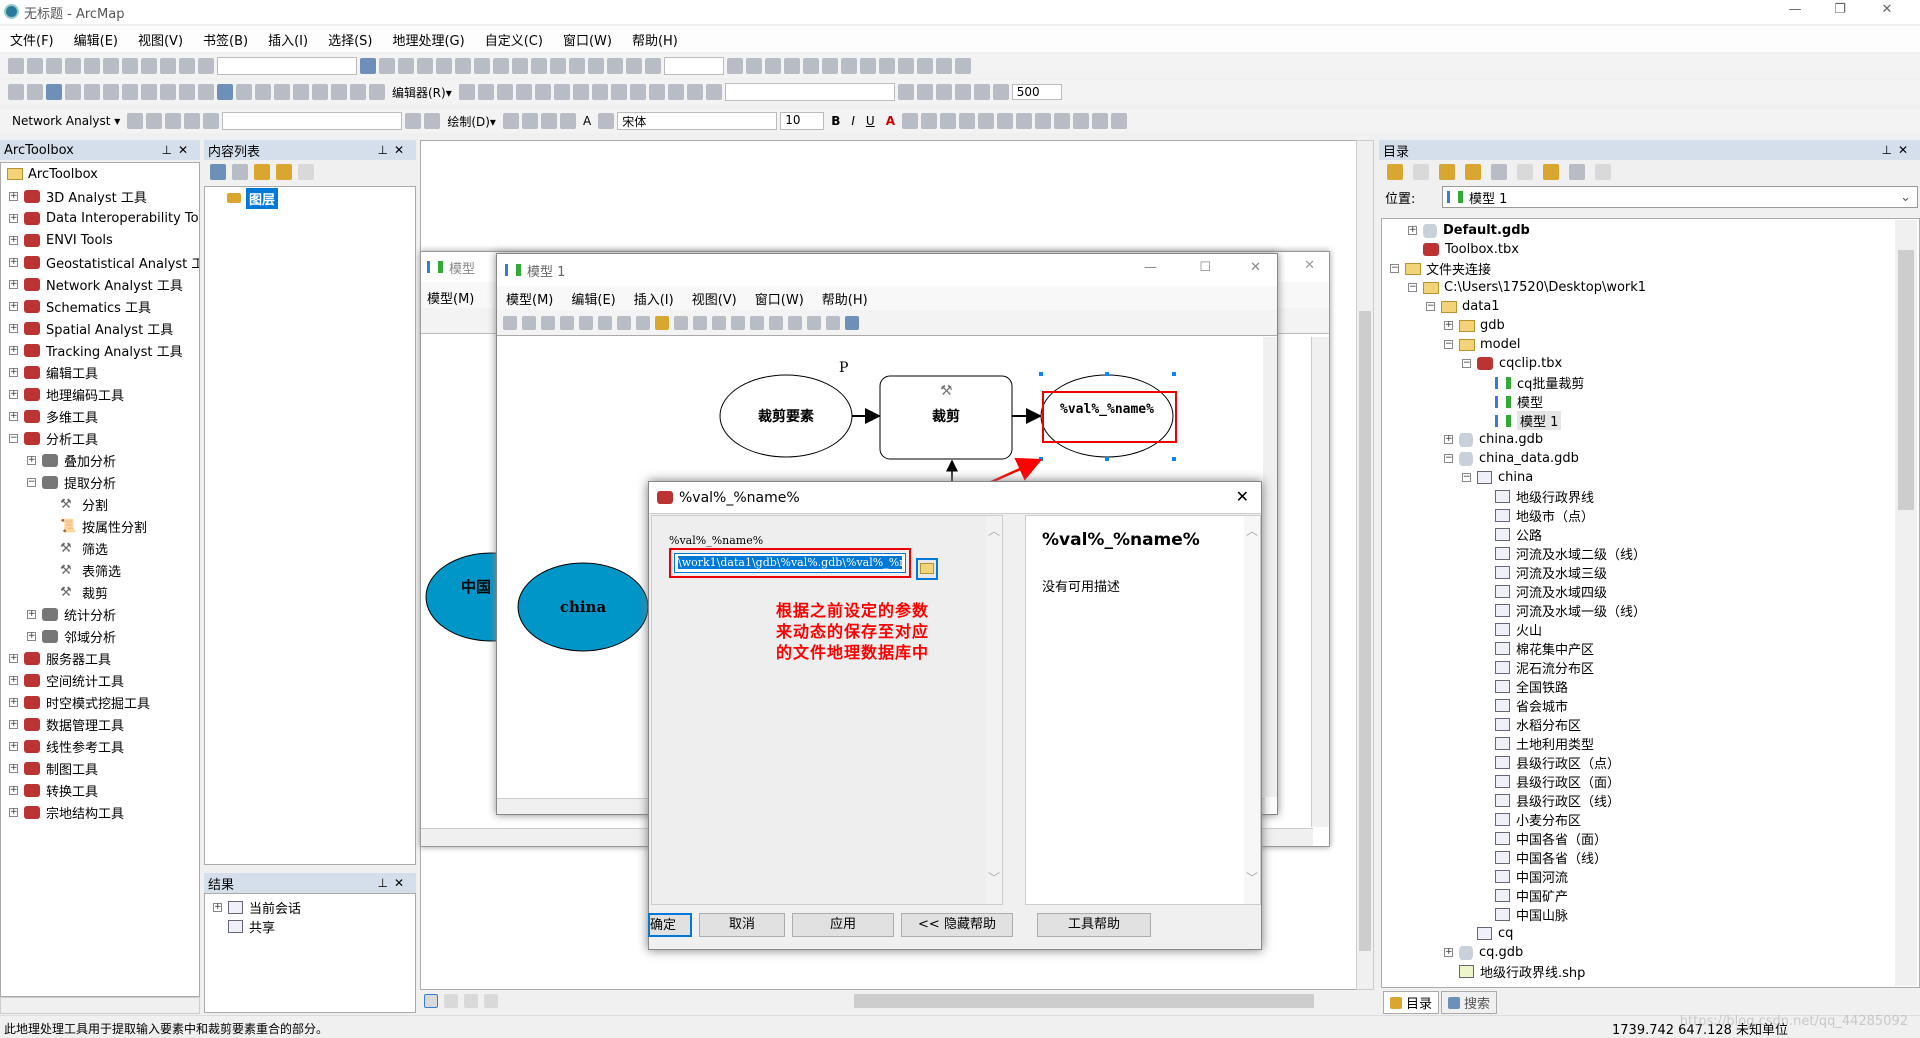 This screenshot has height=1038, width=1920. I want to click on catalog-item: 中国河流, so click(1650, 876).